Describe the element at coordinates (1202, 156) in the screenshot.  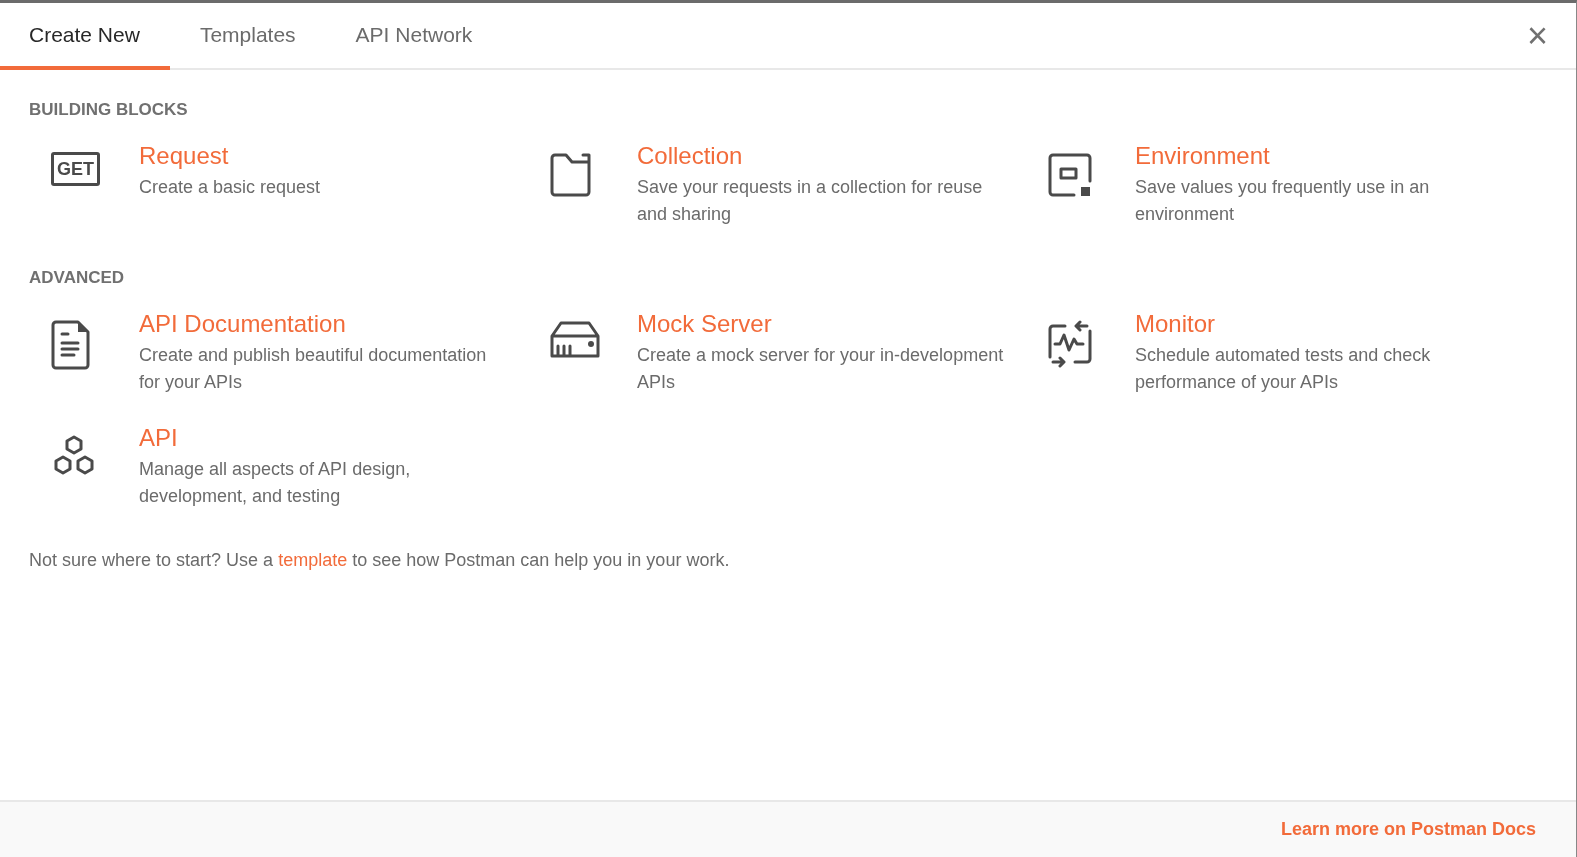
I see `item-title-link: Environment` at that location.